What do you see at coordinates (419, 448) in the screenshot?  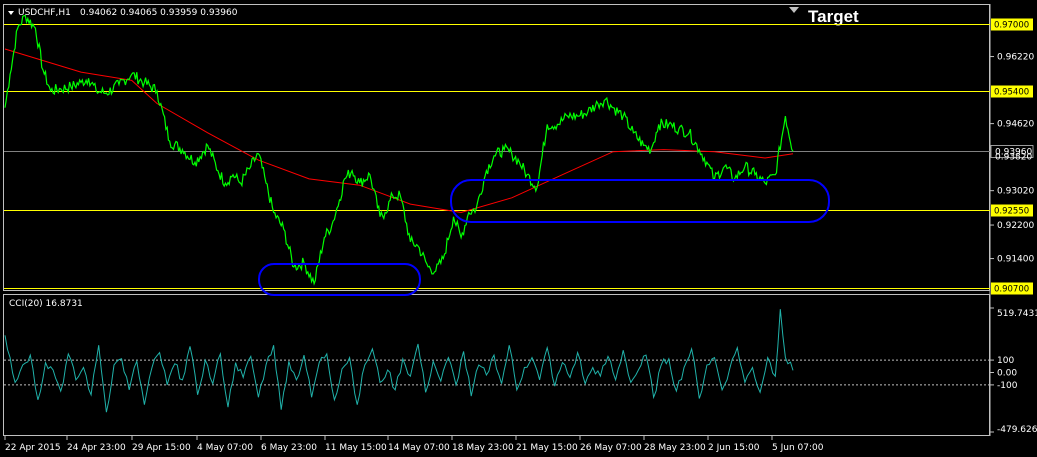 I see `time-axis-label: 14 May 07:00` at bounding box center [419, 448].